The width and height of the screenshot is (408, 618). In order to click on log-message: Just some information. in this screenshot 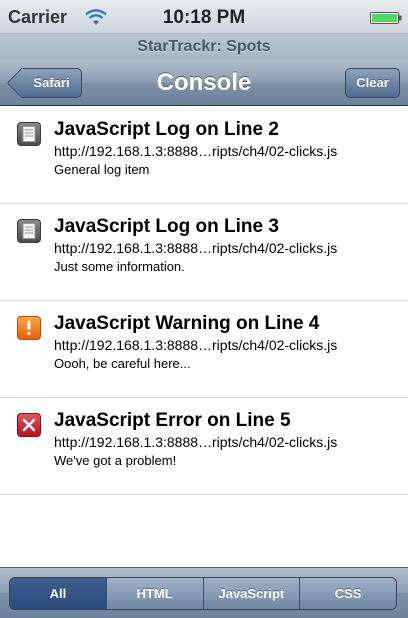, I will do `click(119, 266)`.